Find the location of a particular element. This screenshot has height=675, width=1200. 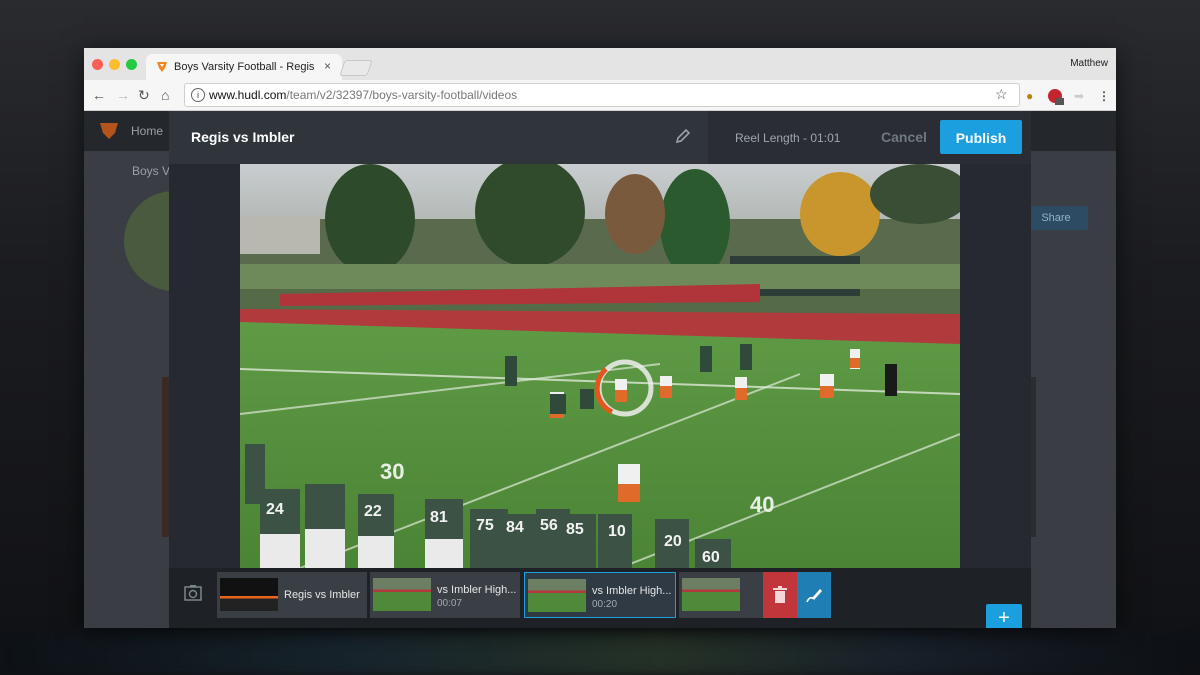

home-icon: ⌂ is located at coordinates (165, 95).